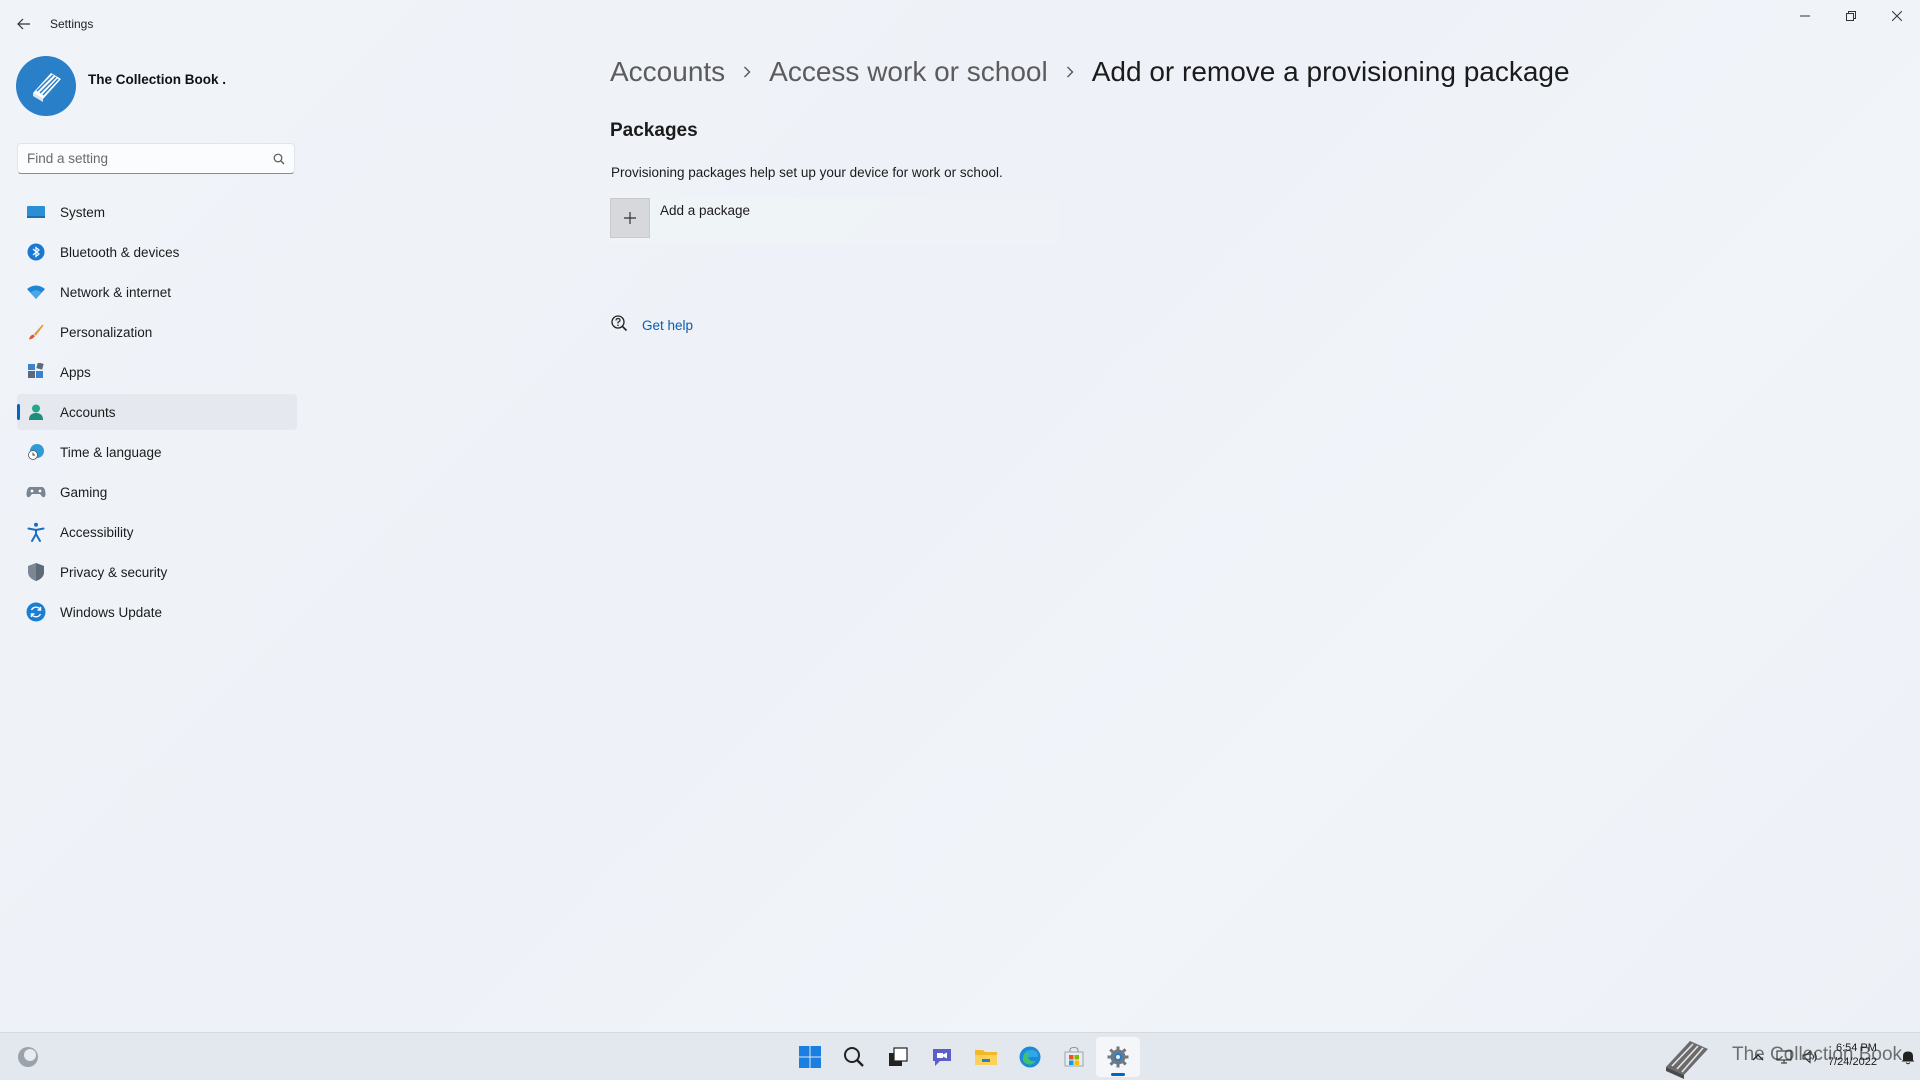 Image resolution: width=1920 pixels, height=1080 pixels. Describe the element at coordinates (157, 572) in the screenshot. I see `sidebar-item-privacy: Privacy & security` at that location.